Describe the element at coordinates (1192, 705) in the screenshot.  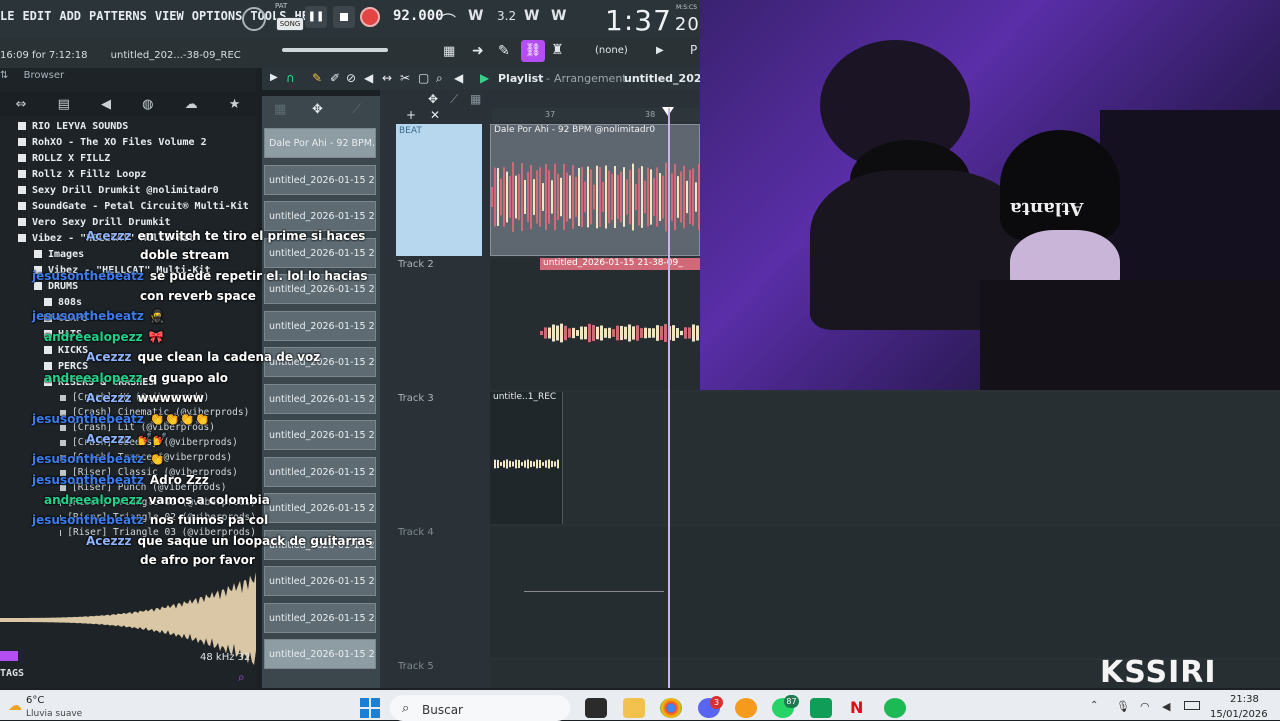
I see `battery-icon` at that location.